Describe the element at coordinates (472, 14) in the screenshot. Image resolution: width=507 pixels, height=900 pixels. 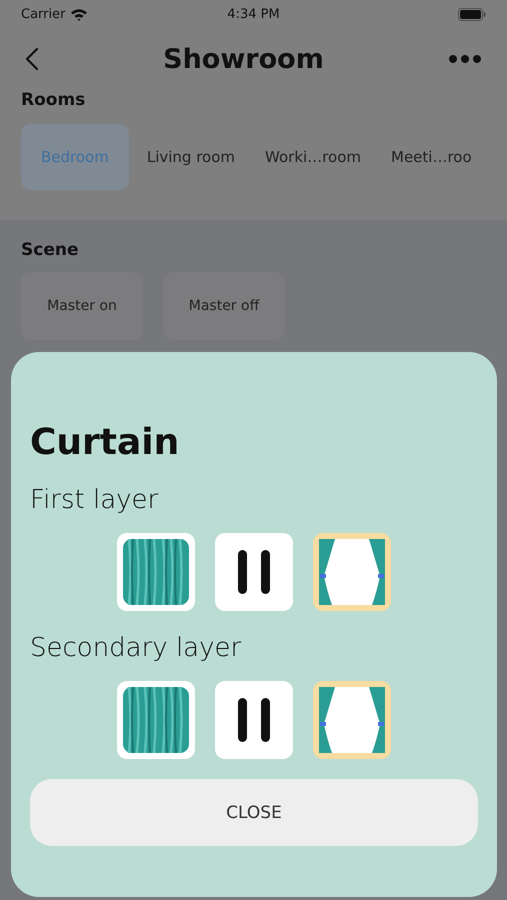
I see `battery-icon` at that location.